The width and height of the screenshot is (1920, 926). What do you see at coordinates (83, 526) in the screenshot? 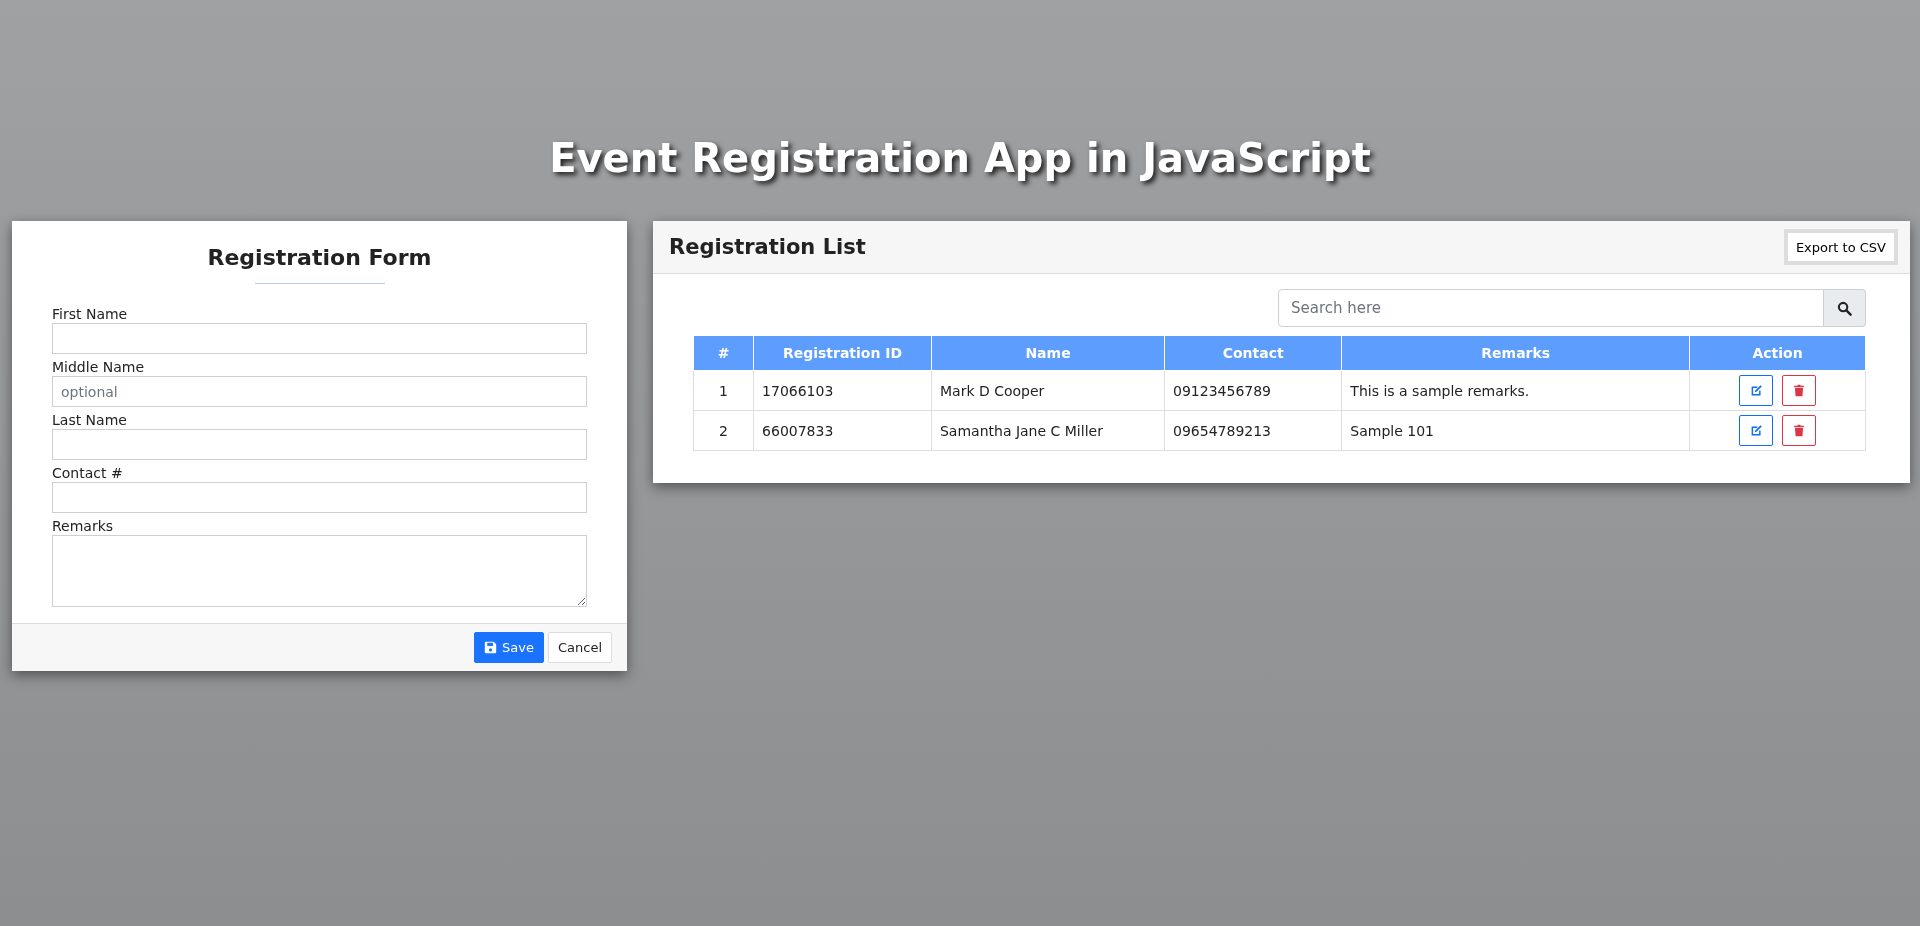
I see `field-label: Remarks` at bounding box center [83, 526].